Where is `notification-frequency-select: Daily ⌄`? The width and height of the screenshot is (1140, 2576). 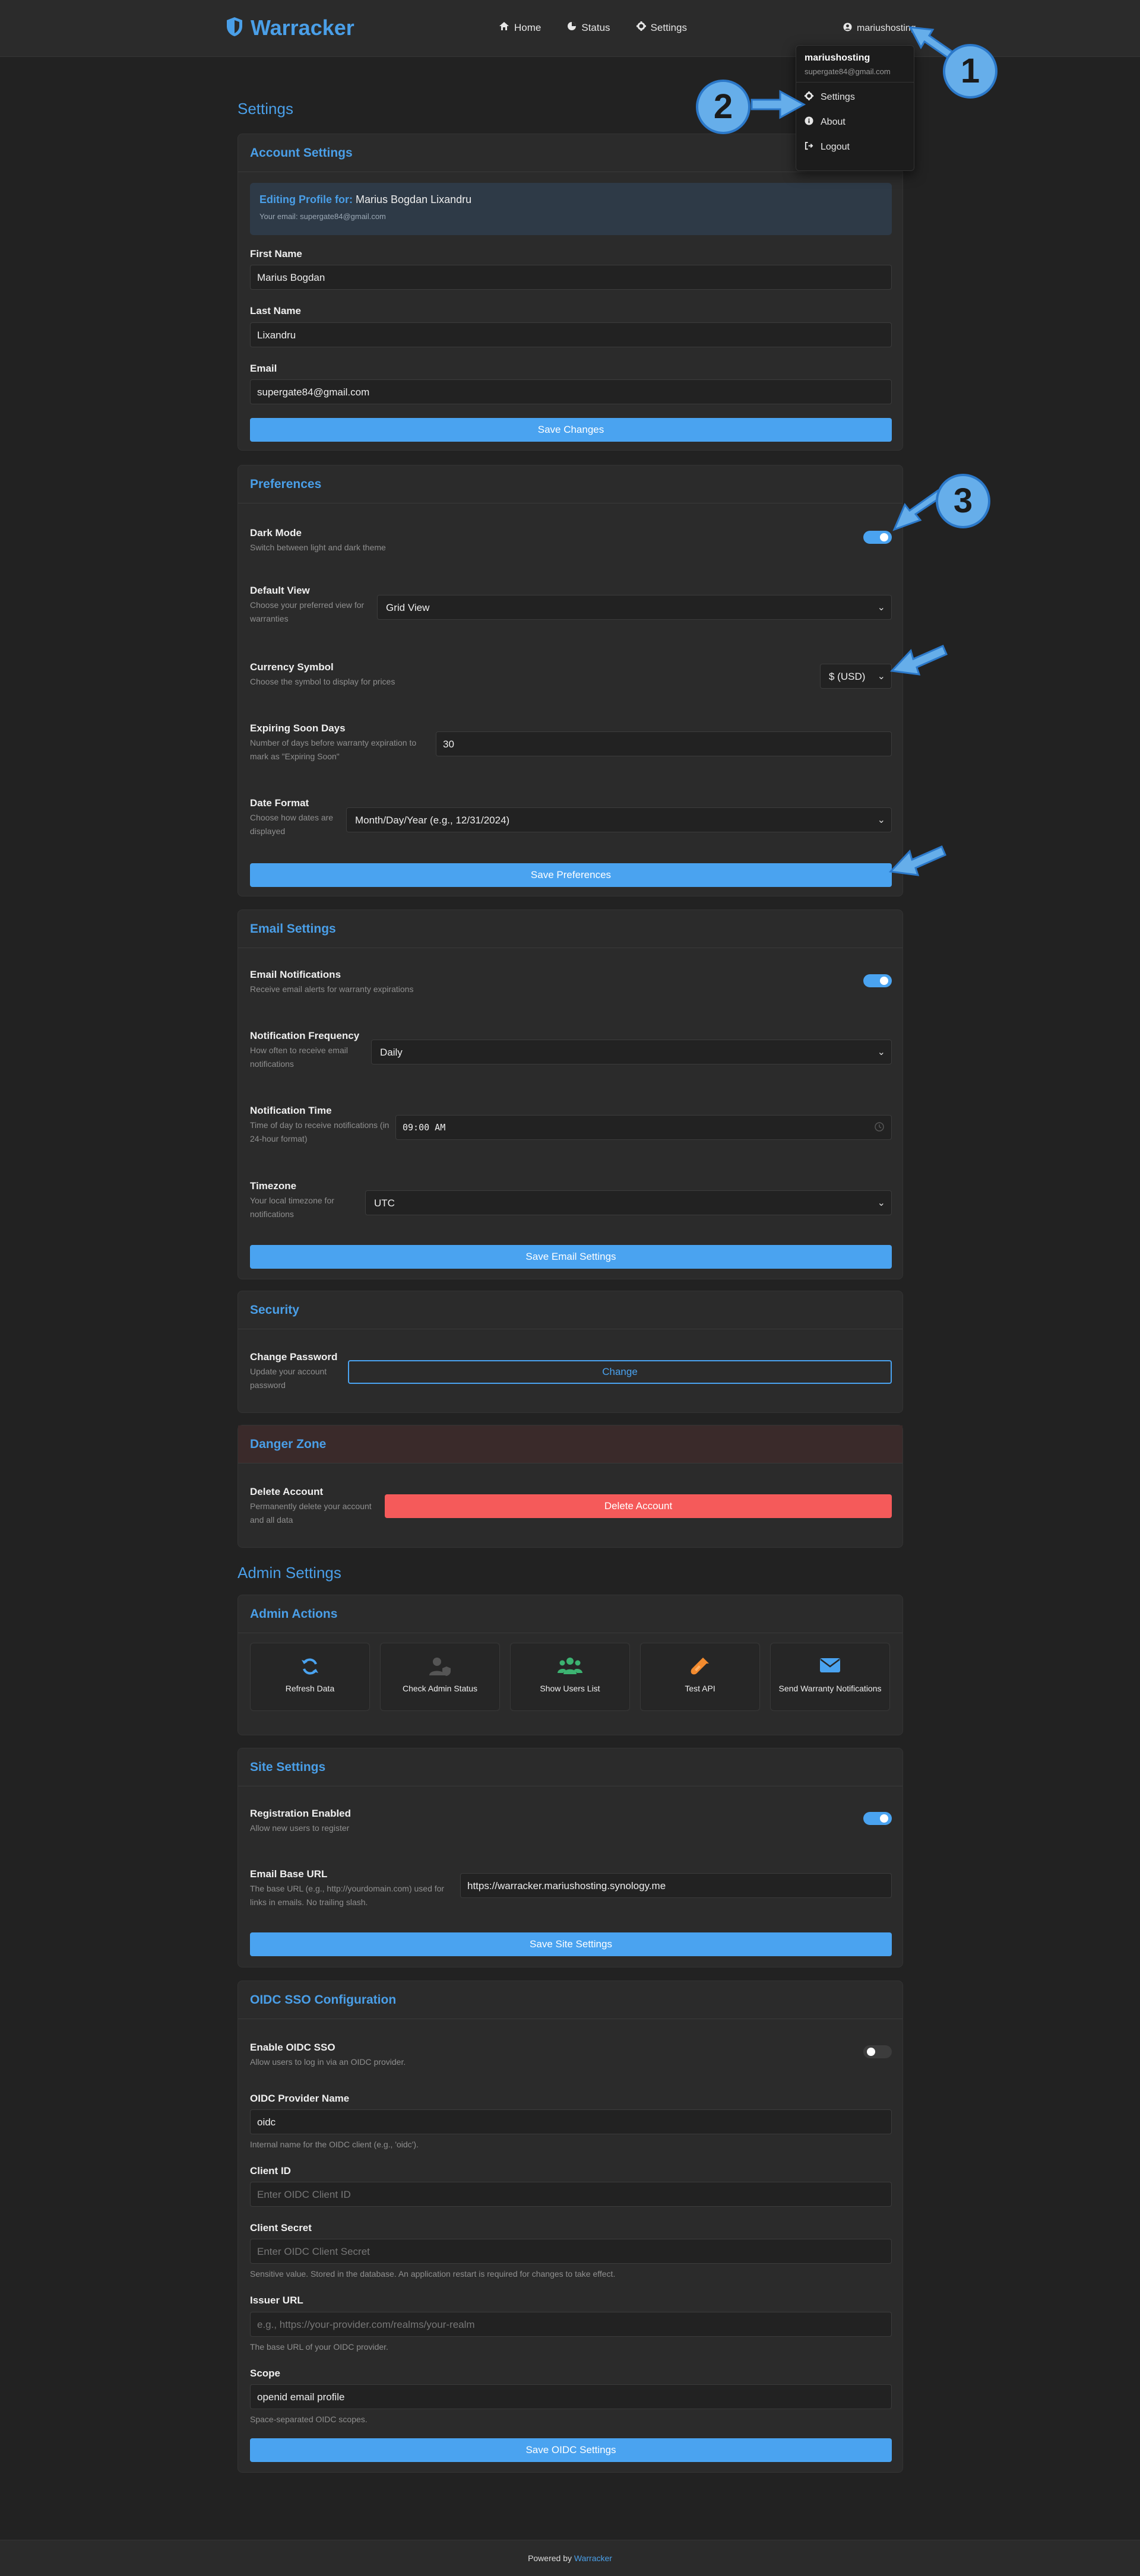 notification-frequency-select: Daily ⌄ is located at coordinates (631, 1052).